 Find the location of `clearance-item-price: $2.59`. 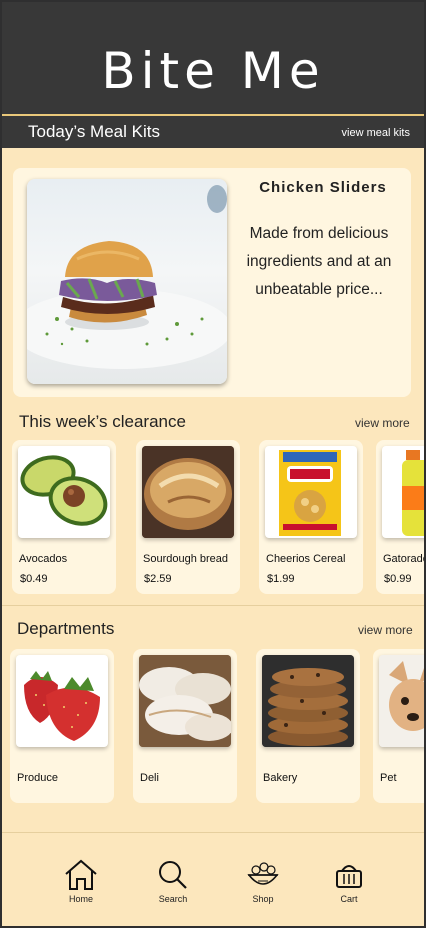

clearance-item-price: $2.59 is located at coordinates (158, 579).